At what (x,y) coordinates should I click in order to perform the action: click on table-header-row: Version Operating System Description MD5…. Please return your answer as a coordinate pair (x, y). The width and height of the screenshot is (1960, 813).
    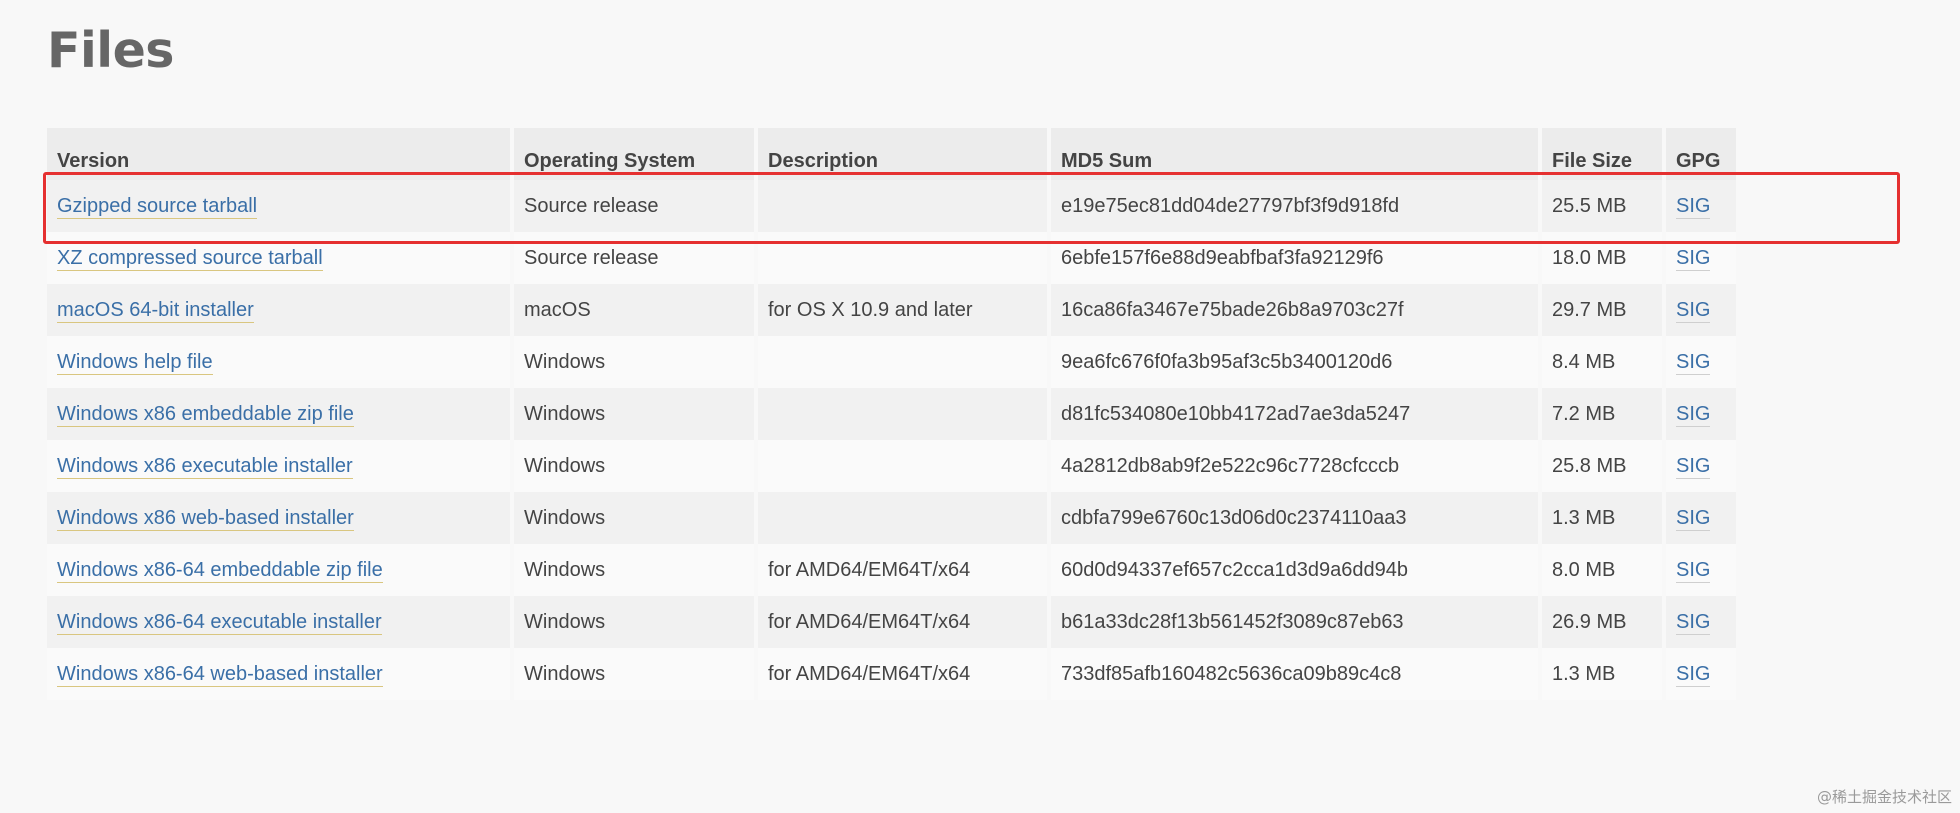
    Looking at the image, I should click on (891, 154).